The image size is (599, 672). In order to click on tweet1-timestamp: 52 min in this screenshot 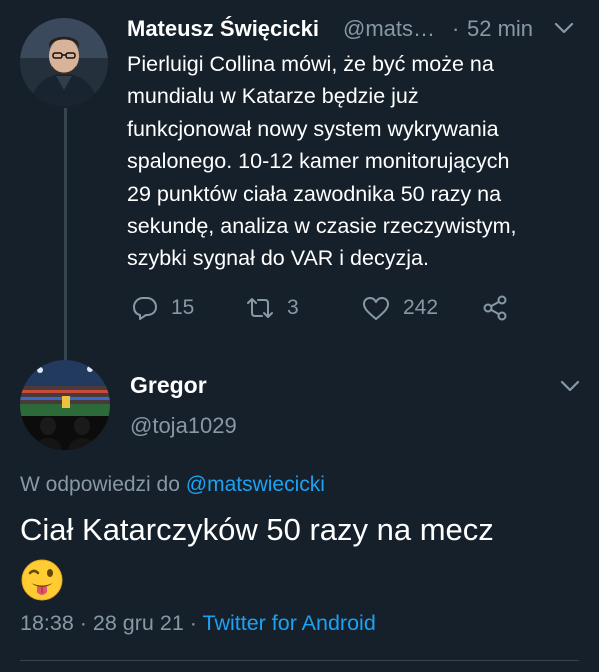, I will do `click(500, 29)`.